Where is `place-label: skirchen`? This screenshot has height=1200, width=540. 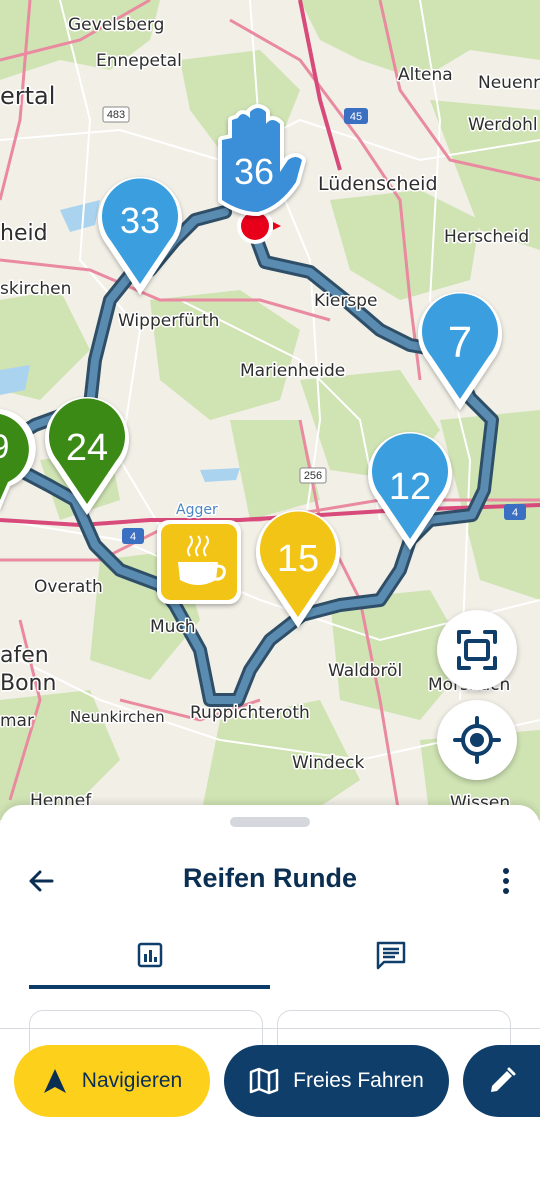
place-label: skirchen is located at coordinates (35, 289).